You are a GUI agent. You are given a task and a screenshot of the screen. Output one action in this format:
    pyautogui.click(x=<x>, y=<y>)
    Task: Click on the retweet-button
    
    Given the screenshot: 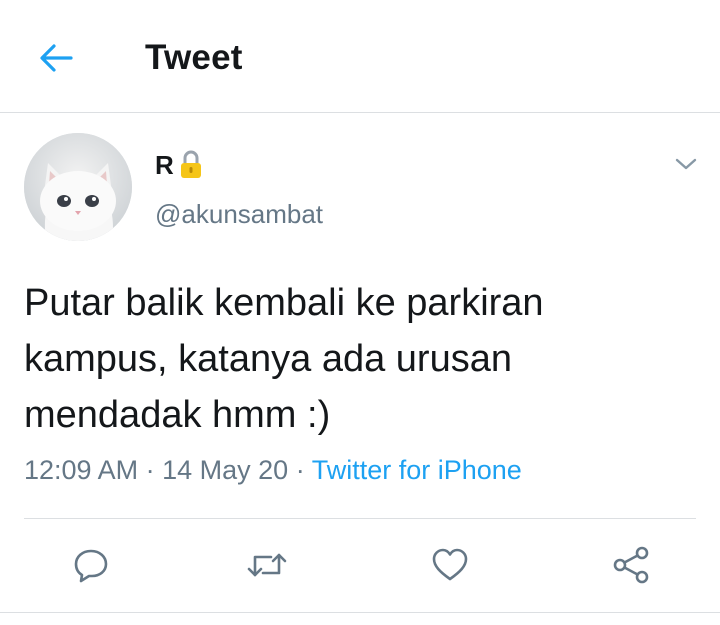 What is the action you would take?
    pyautogui.click(x=267, y=565)
    